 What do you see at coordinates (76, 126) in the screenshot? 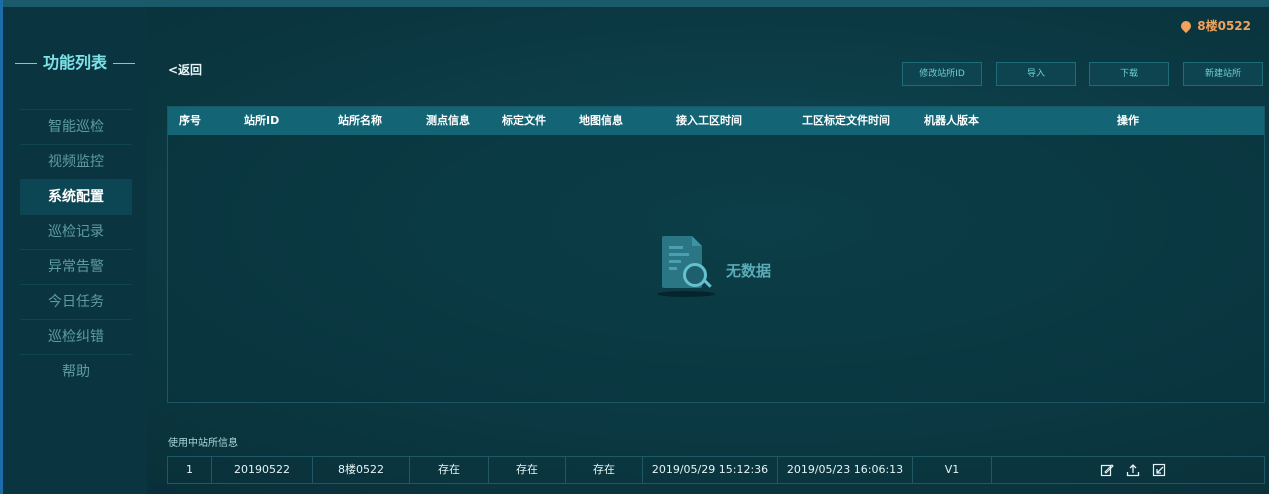
I see `sidebar-item-smart-inspection: 智能巡检` at bounding box center [76, 126].